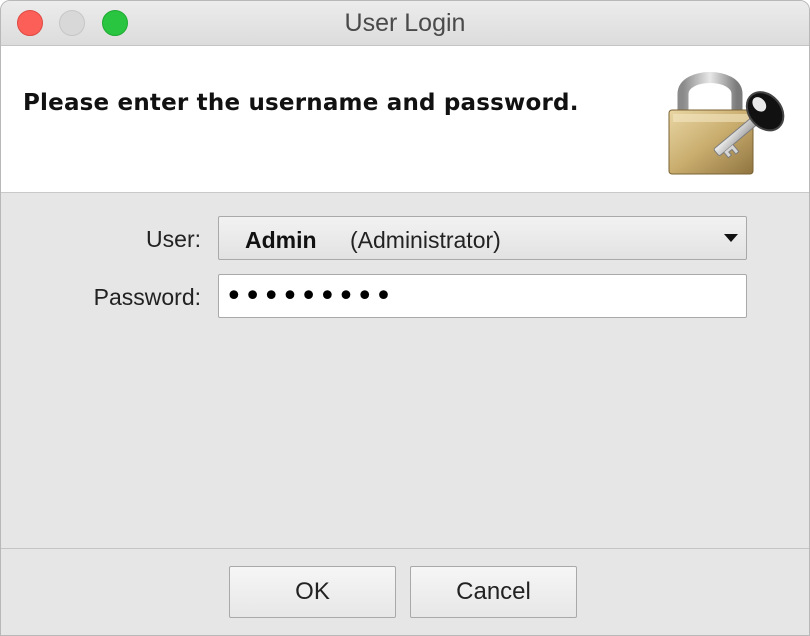  Describe the element at coordinates (493, 592) in the screenshot. I see `cancel-button: Cancel` at that location.